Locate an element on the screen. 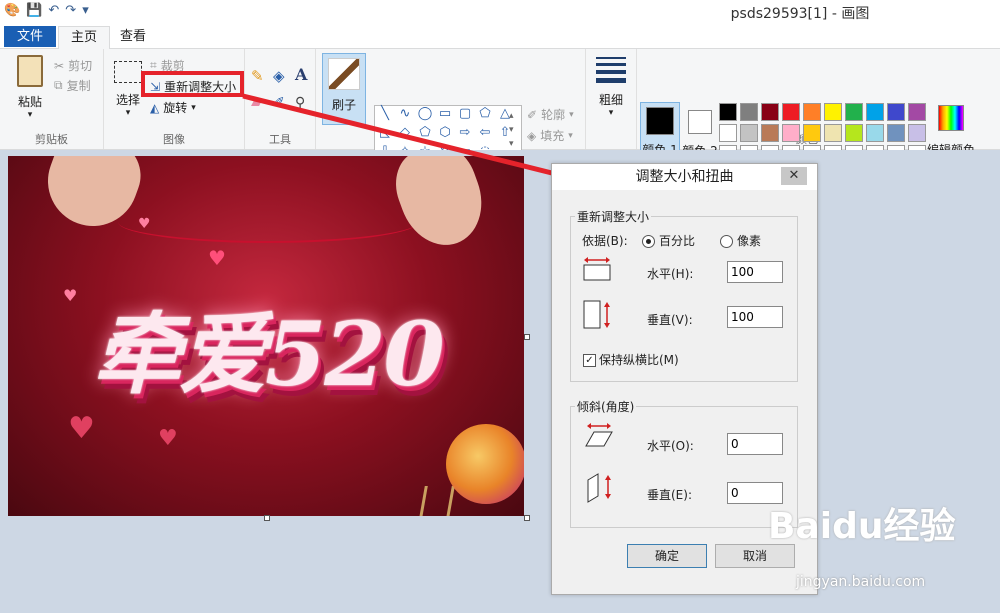 The image size is (1000, 613). resize-horizontal-label: 水平(H): is located at coordinates (670, 274).